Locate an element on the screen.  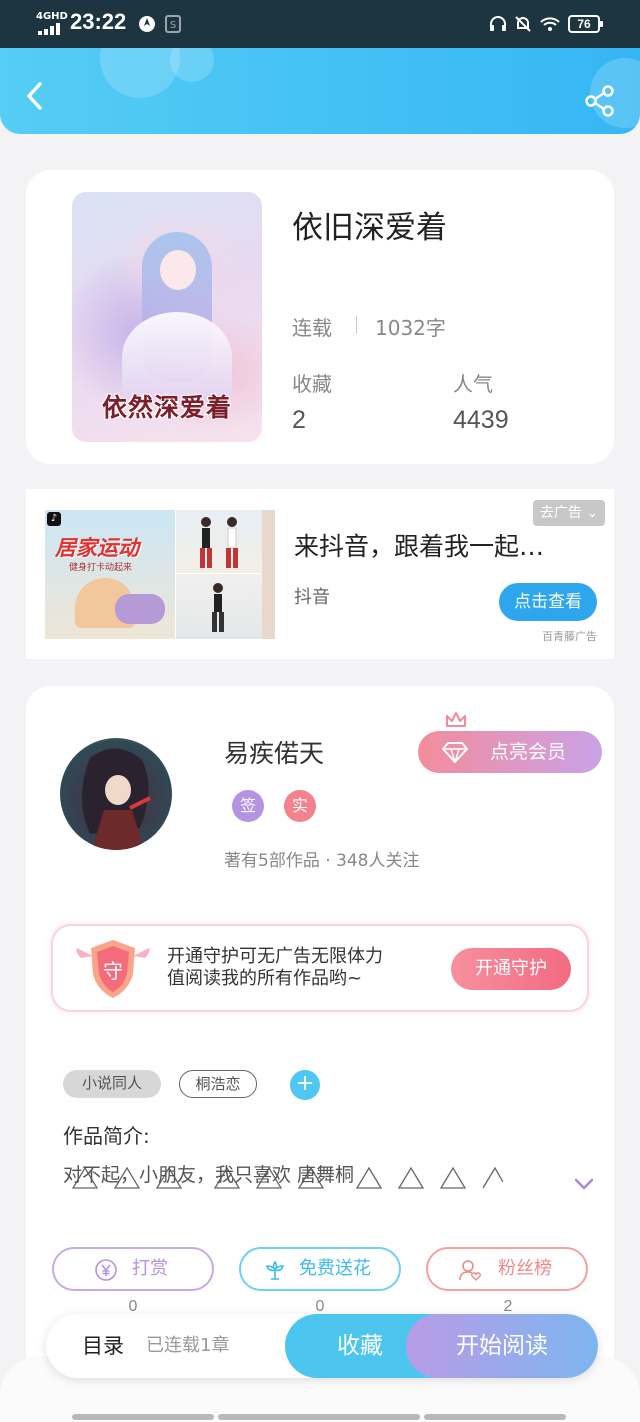
back-button is located at coordinates (35, 96).